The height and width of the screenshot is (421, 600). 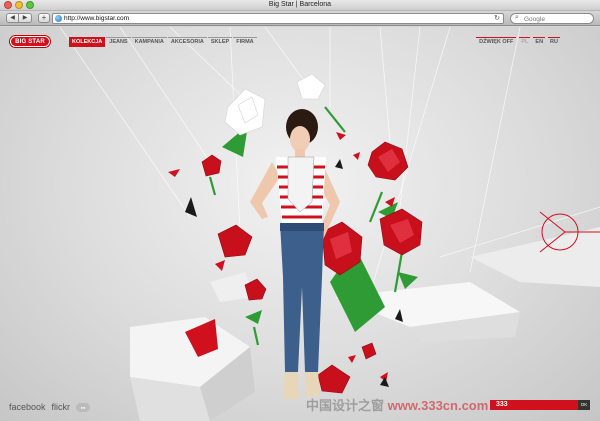 I want to click on window-titlebar: Big Star | Barcelona, so click(x=300, y=5).